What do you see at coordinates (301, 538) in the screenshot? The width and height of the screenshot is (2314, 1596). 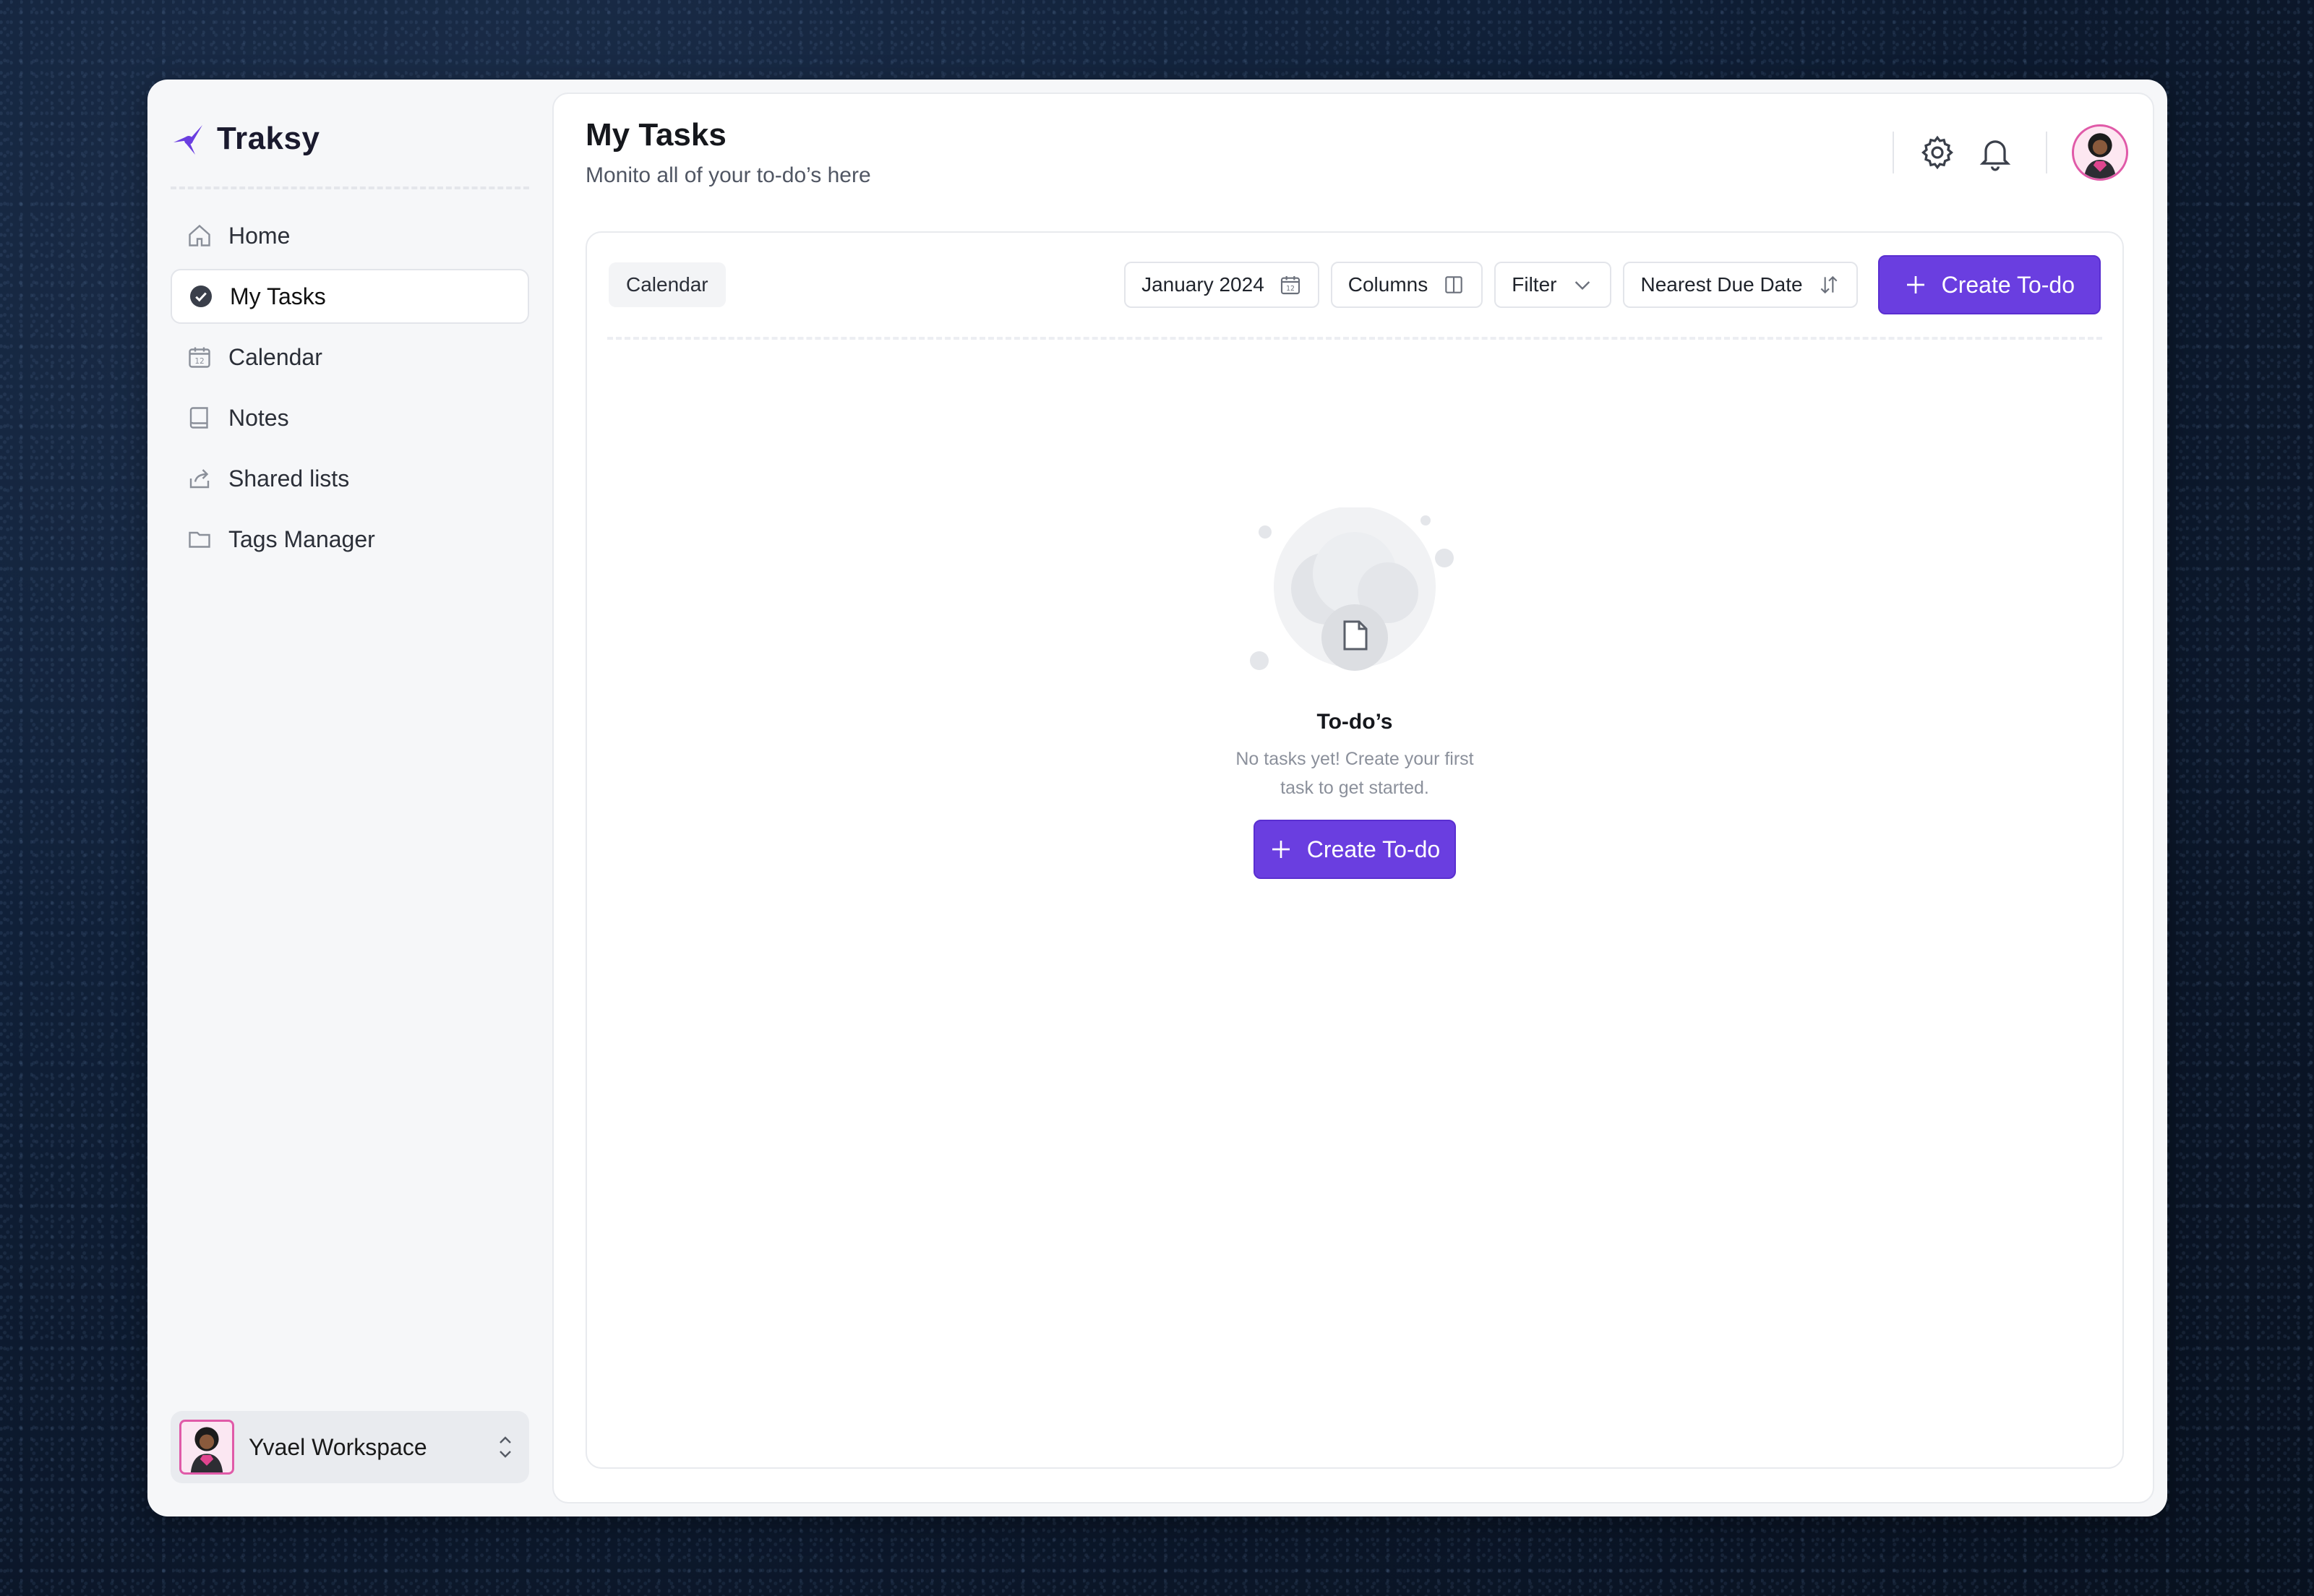 I see `sidebar-item-label: Tags Manager` at bounding box center [301, 538].